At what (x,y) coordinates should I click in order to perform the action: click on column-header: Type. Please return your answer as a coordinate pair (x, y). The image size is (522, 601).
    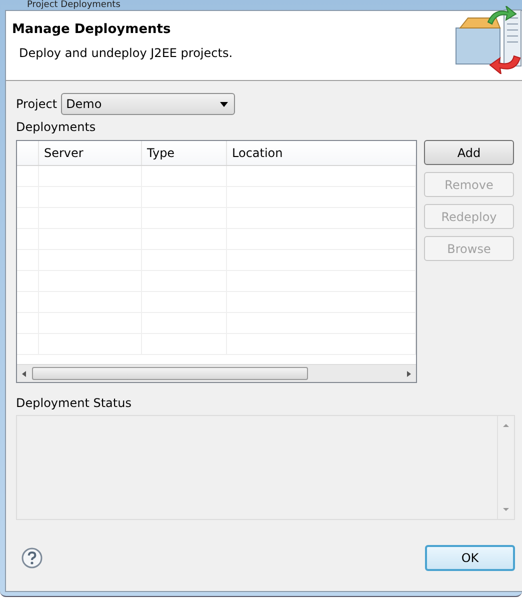
    Looking at the image, I should click on (184, 153).